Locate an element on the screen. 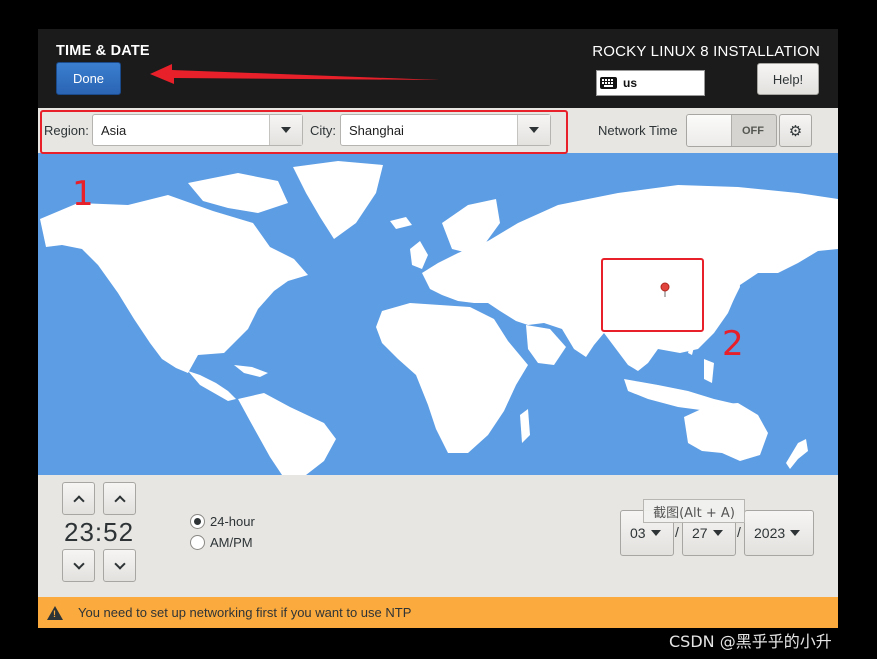 Image resolution: width=877 pixels, height=659 pixels. annotation-label-2: 2 is located at coordinates (733, 344).